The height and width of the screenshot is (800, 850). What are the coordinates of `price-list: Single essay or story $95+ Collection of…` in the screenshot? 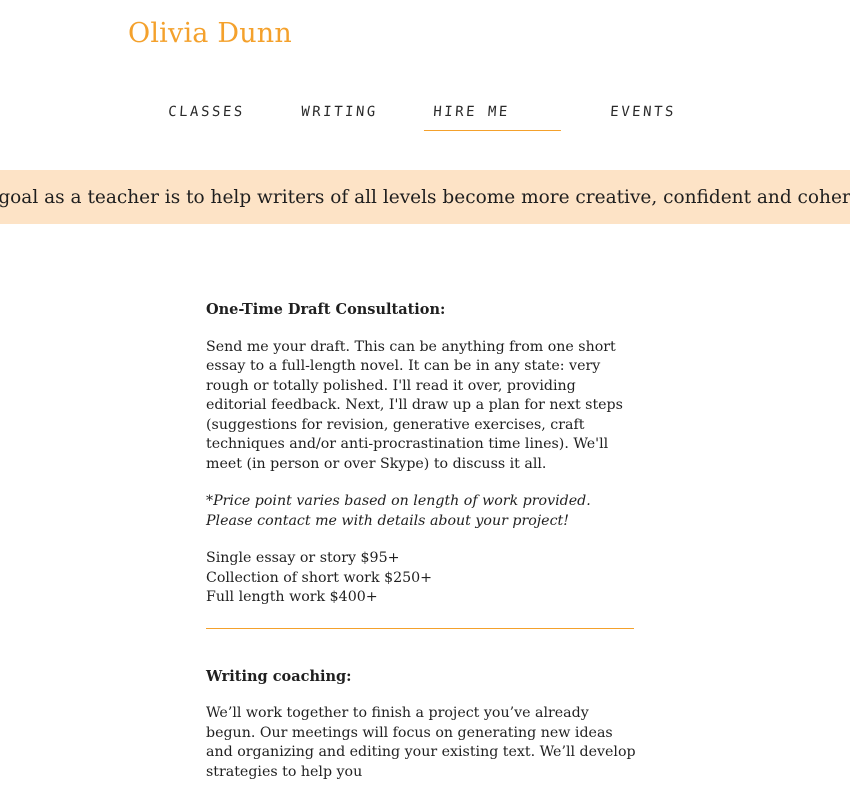 It's located at (421, 578).